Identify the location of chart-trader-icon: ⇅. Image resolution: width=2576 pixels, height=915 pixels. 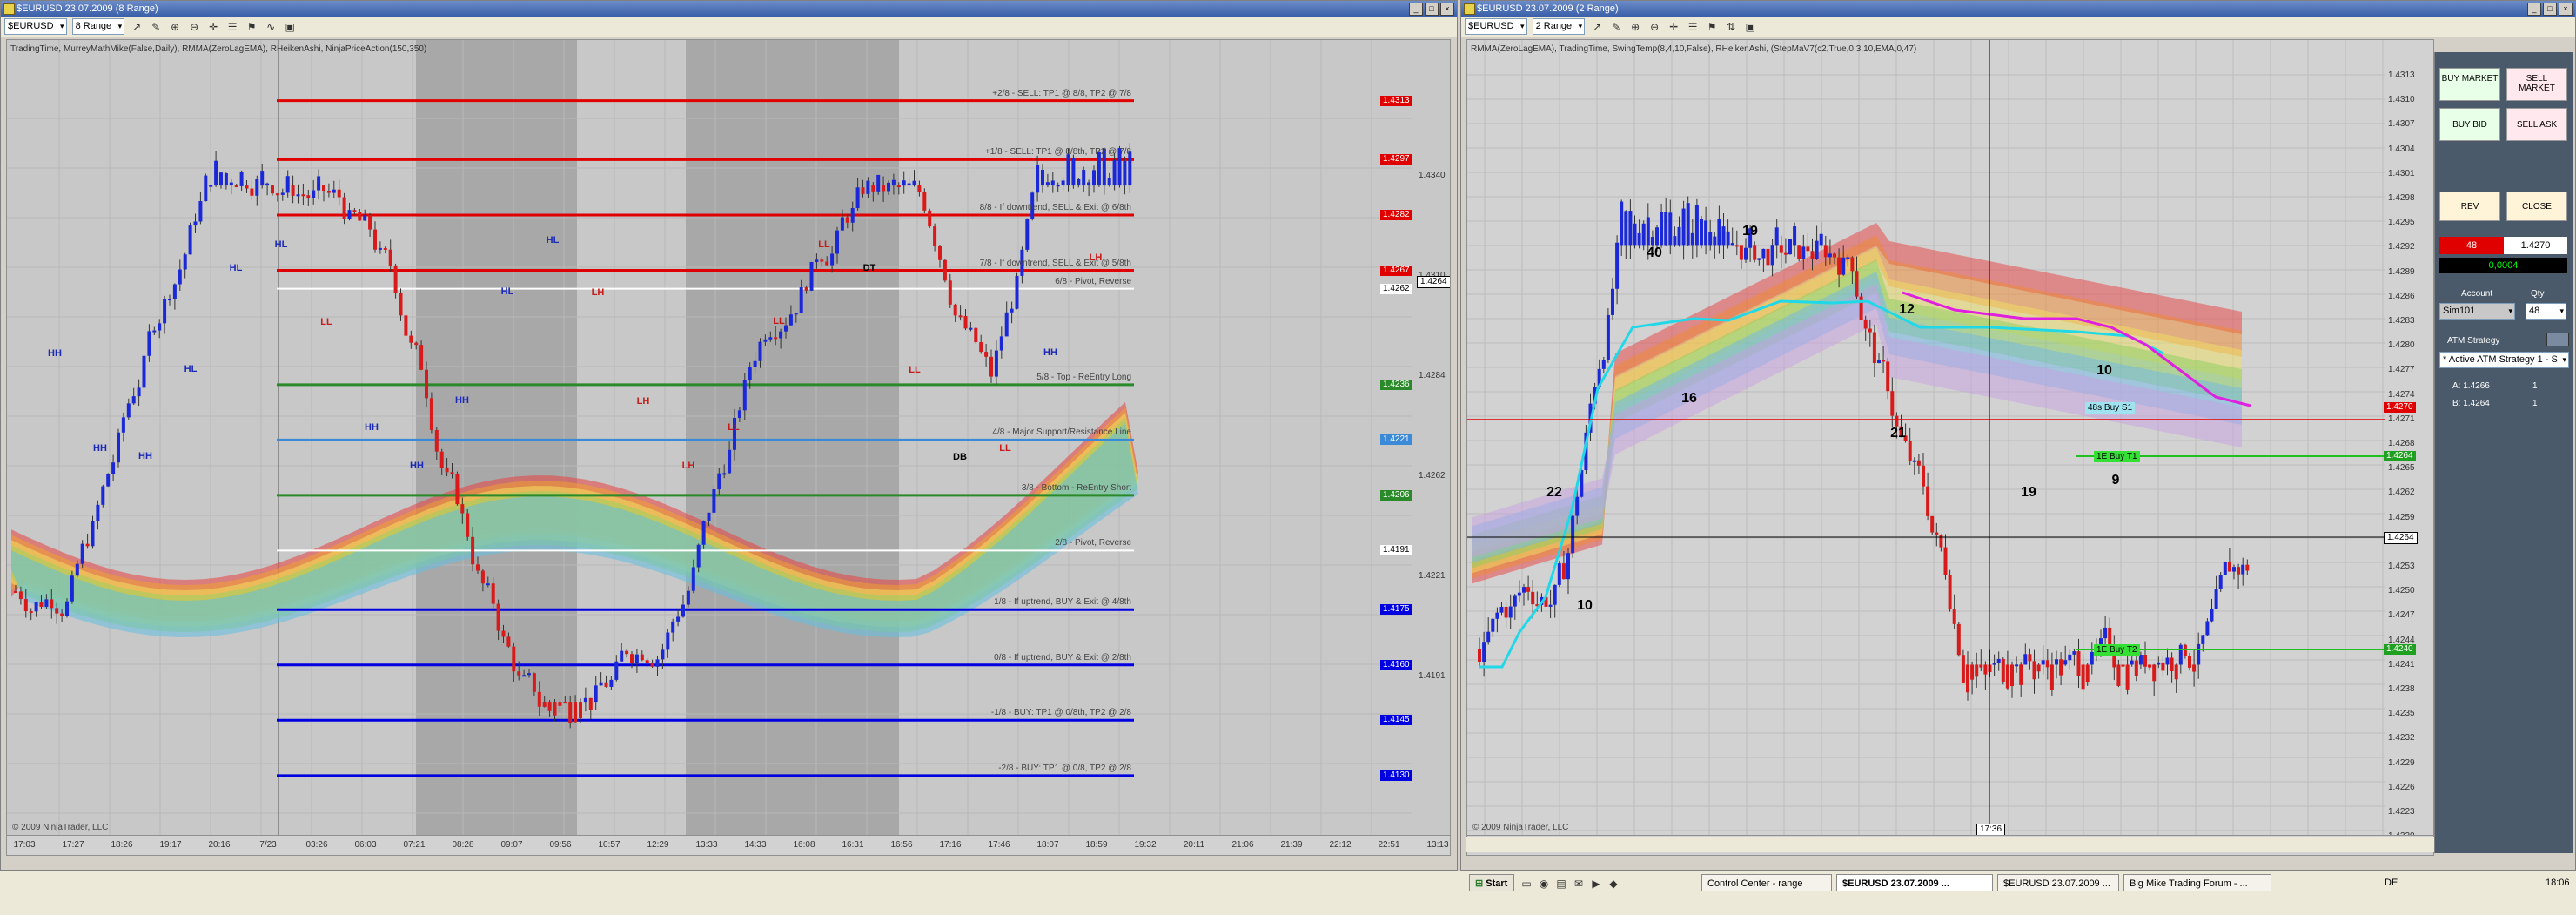
(1731, 27).